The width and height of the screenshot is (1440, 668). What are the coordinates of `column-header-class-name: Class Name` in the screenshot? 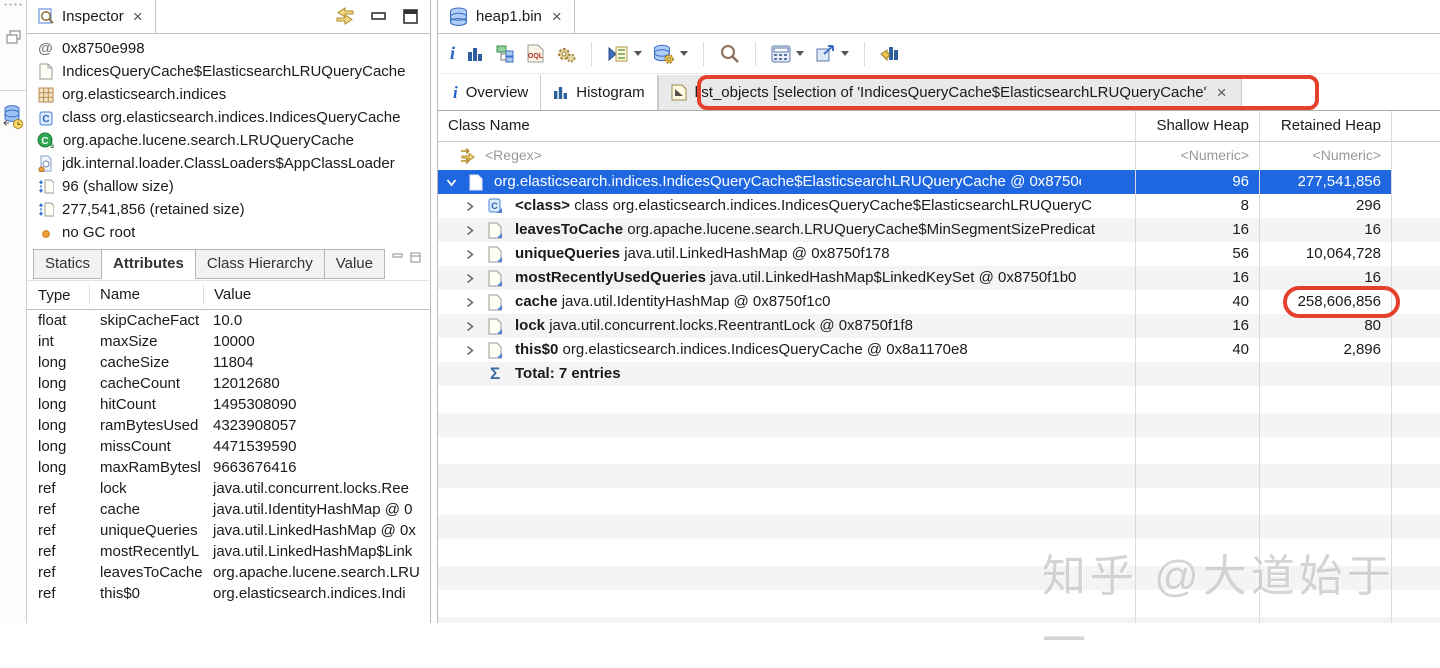 It's located at (489, 125).